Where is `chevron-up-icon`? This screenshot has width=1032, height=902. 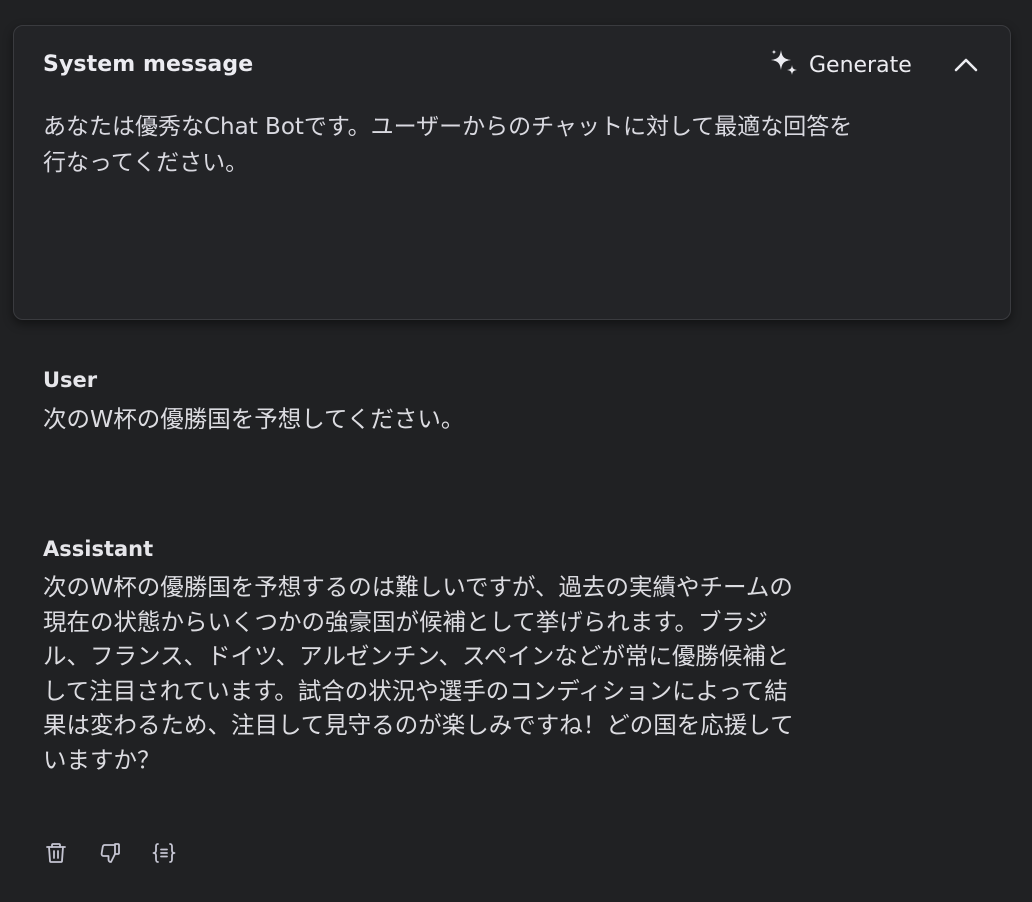
chevron-up-icon is located at coordinates (966, 67).